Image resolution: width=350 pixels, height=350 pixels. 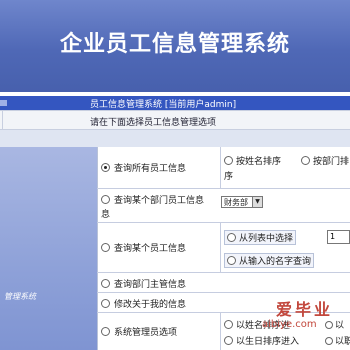 What do you see at coordinates (146, 333) in the screenshot?
I see `option-label: 系统管理员选项` at bounding box center [146, 333].